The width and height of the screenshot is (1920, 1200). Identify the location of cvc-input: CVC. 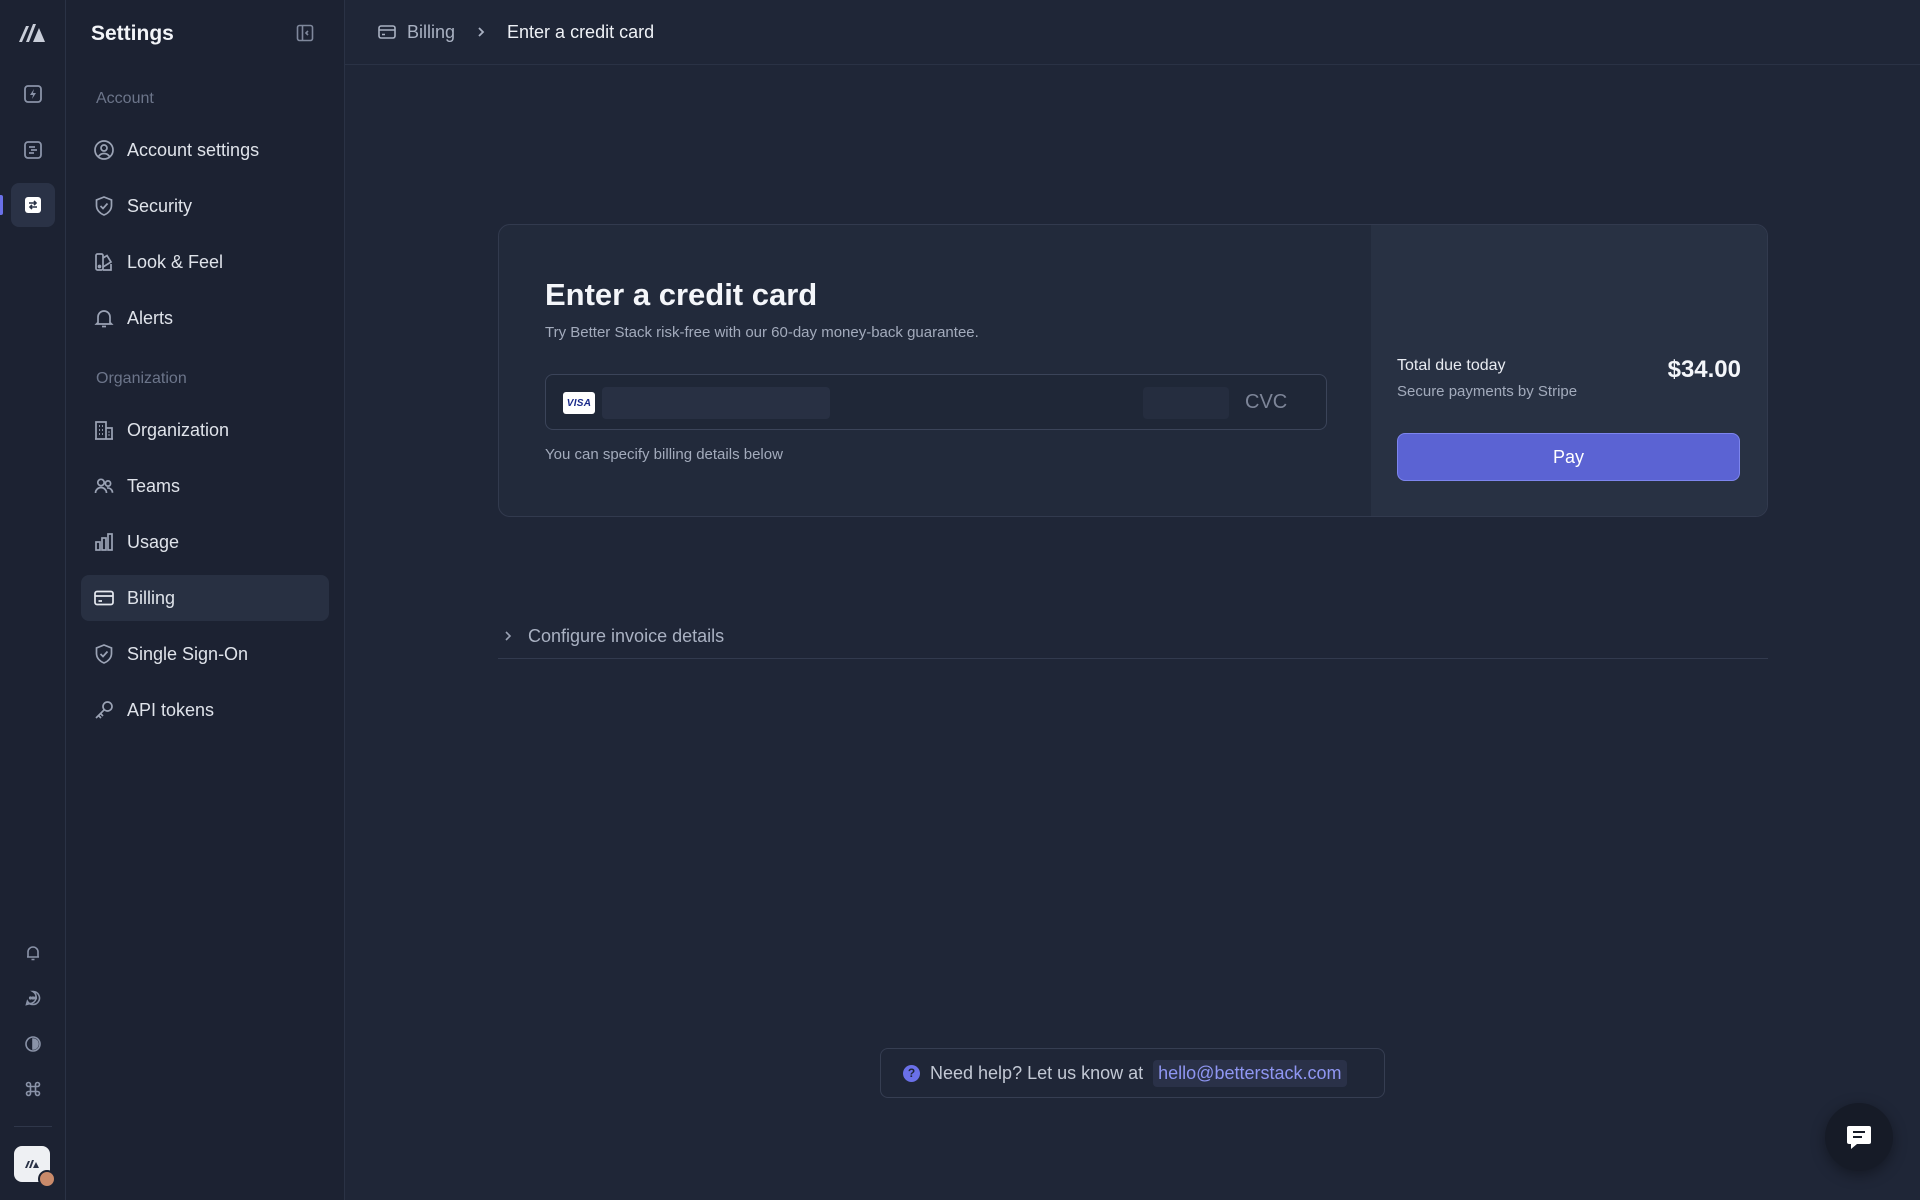
(1266, 402).